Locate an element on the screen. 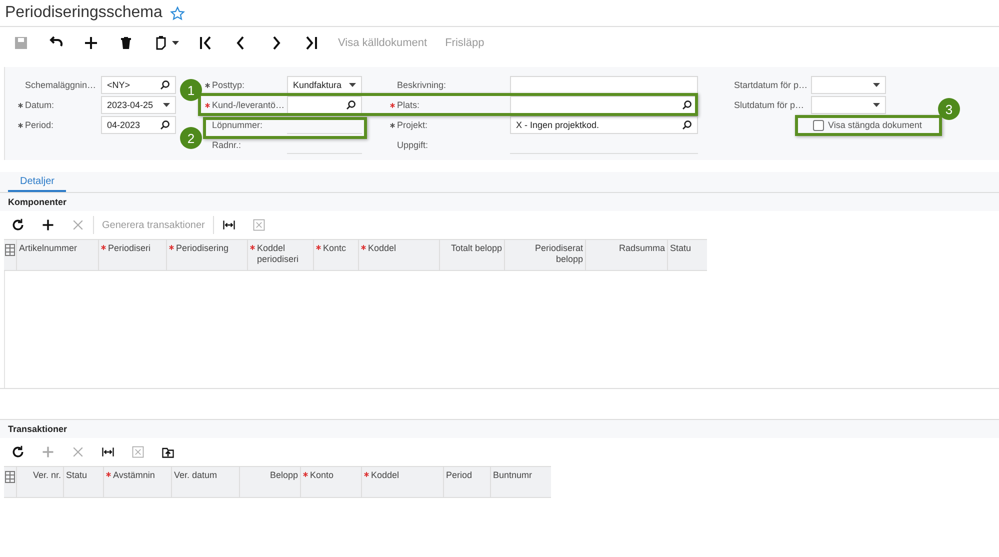  dropdown-field: 2023-04-25 is located at coordinates (138, 105).